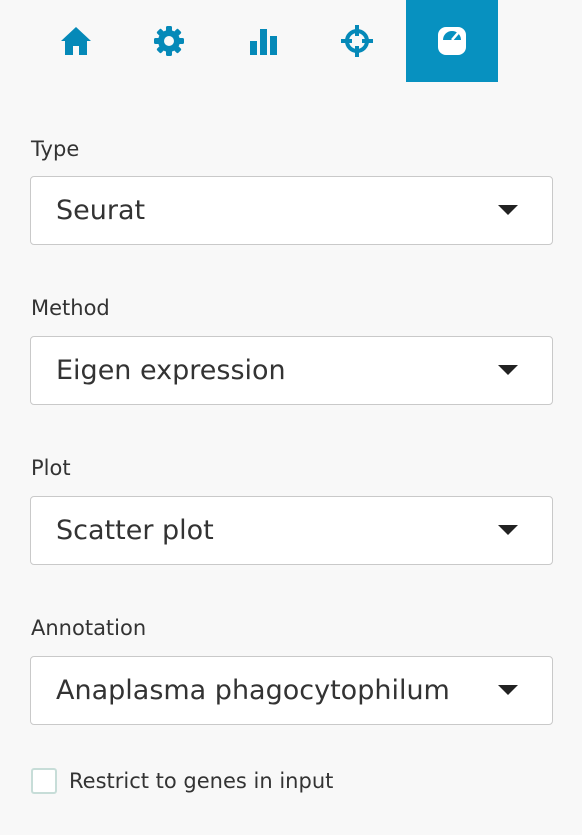 This screenshot has width=582, height=835. I want to click on restrict-genes-checkbox, so click(44, 781).